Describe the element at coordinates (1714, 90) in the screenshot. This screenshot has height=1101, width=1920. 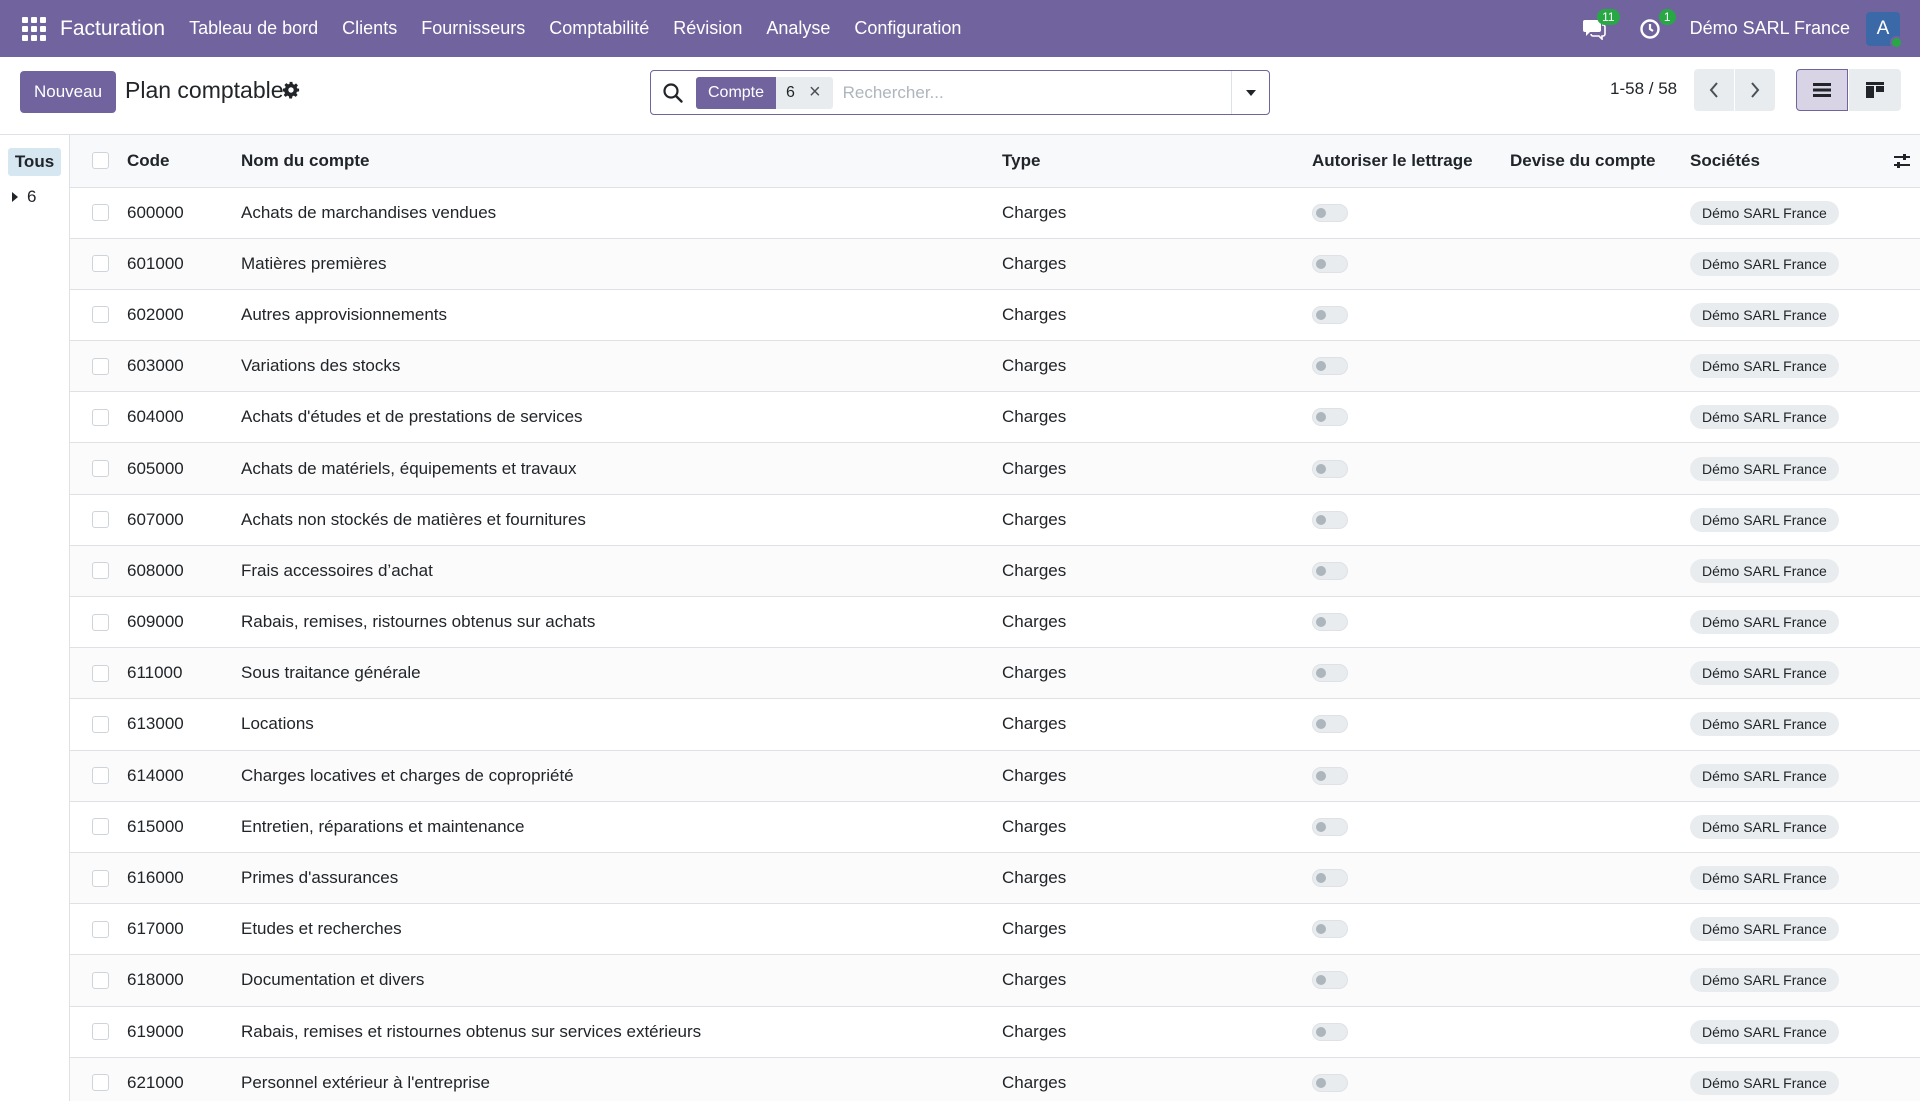
I see `pager-previous-button` at that location.